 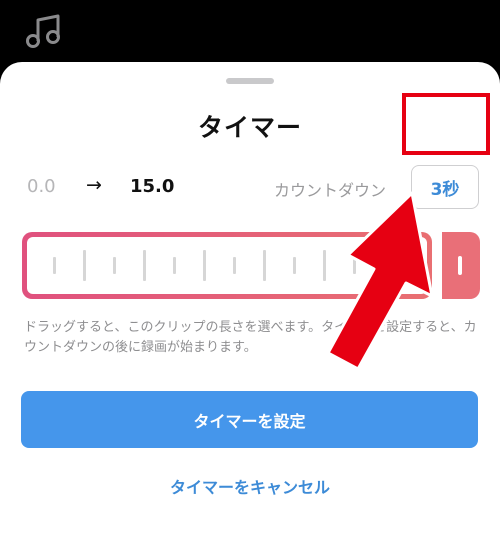 I want to click on annotation-arrow-icon, so click(x=380, y=281).